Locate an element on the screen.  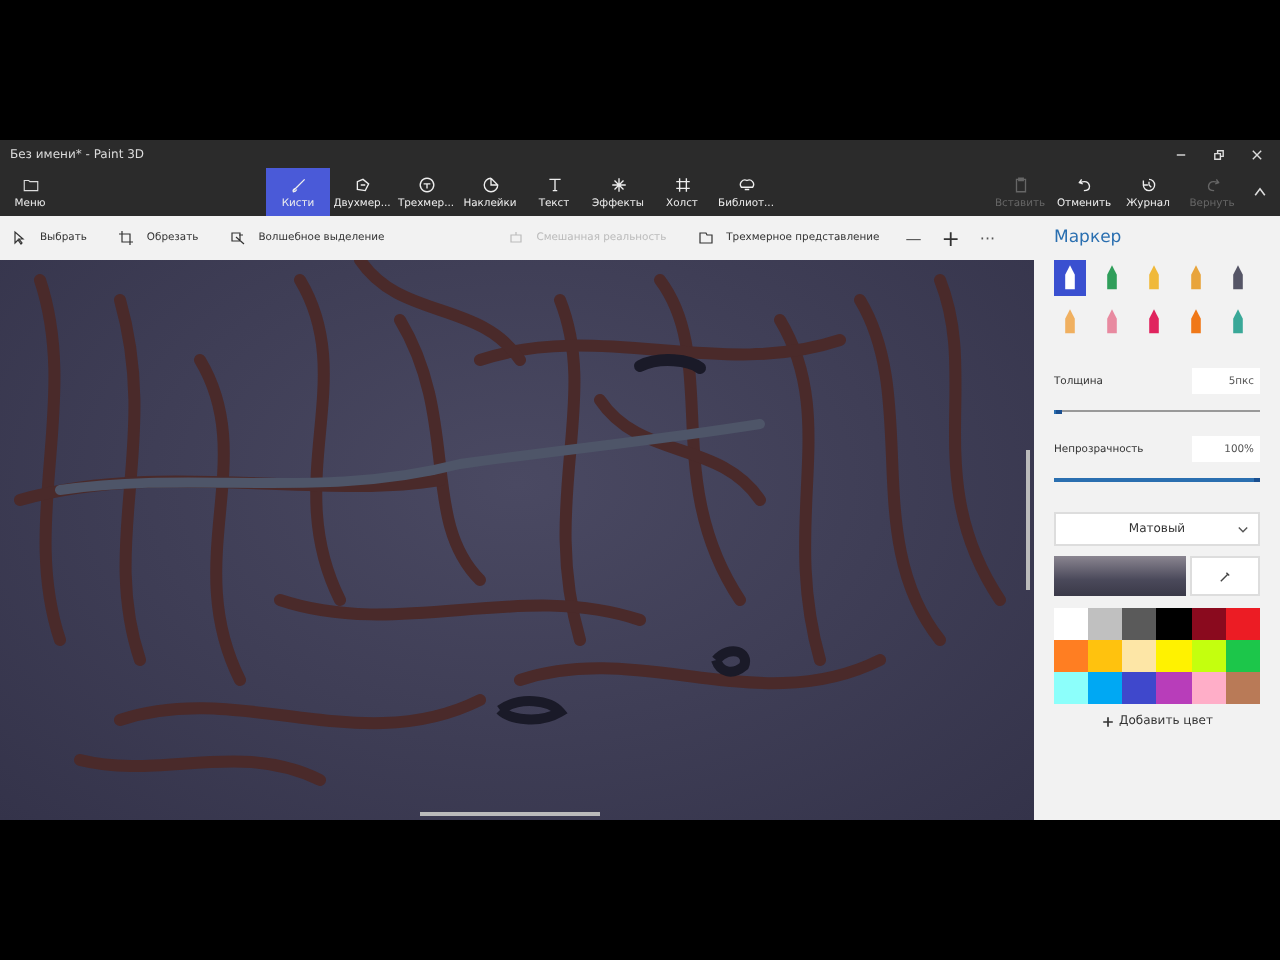
eyedropper-button is located at coordinates (1225, 576).